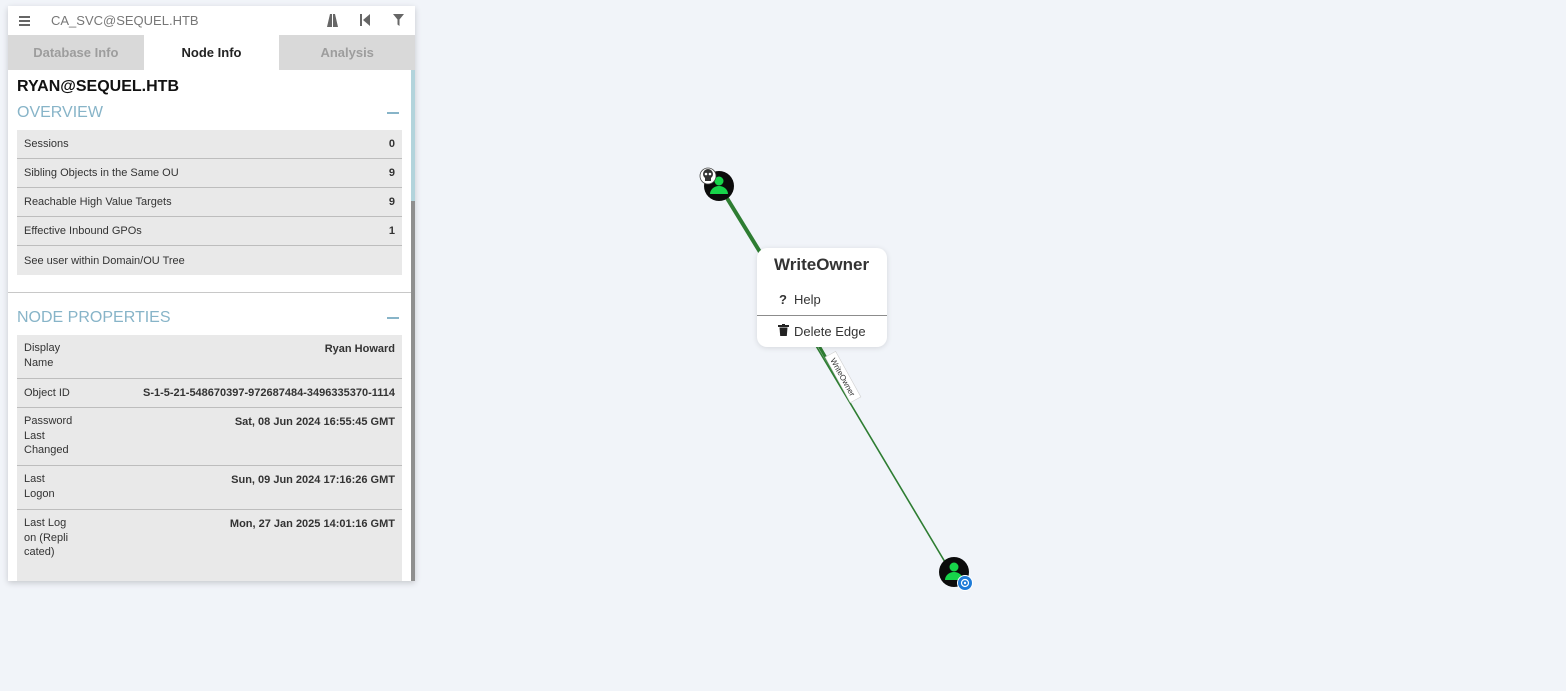 The width and height of the screenshot is (1566, 691). What do you see at coordinates (209, 173) in the screenshot?
I see `overview-row-siblings: Sibling Objects in the Same OU 9` at bounding box center [209, 173].